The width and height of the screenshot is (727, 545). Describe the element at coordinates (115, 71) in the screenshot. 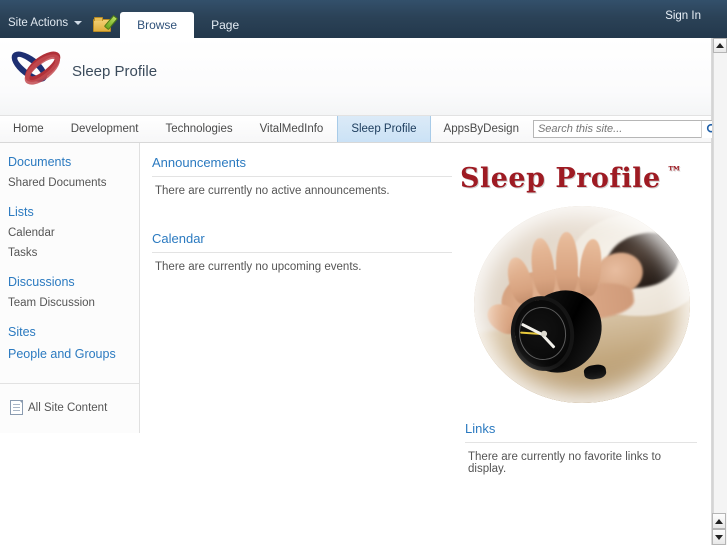

I see `site-title: Sleep Profile` at that location.